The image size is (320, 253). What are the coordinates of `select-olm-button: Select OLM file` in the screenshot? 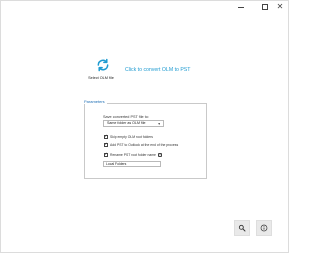 It's located at (102, 69).